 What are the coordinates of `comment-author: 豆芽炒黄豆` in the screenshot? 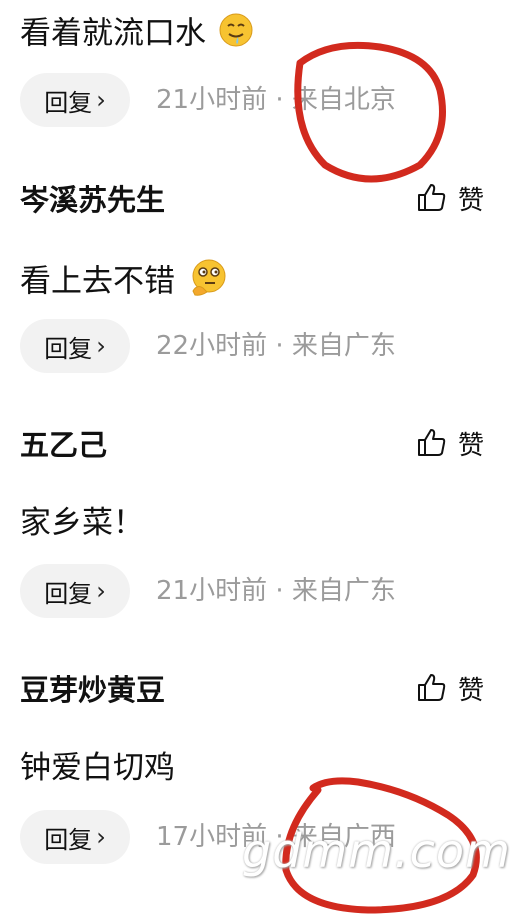 It's located at (92, 690).